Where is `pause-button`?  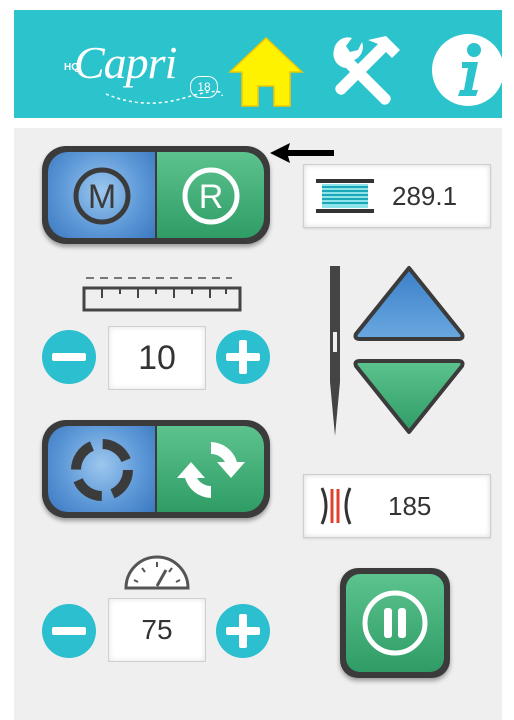 pause-button is located at coordinates (395, 623).